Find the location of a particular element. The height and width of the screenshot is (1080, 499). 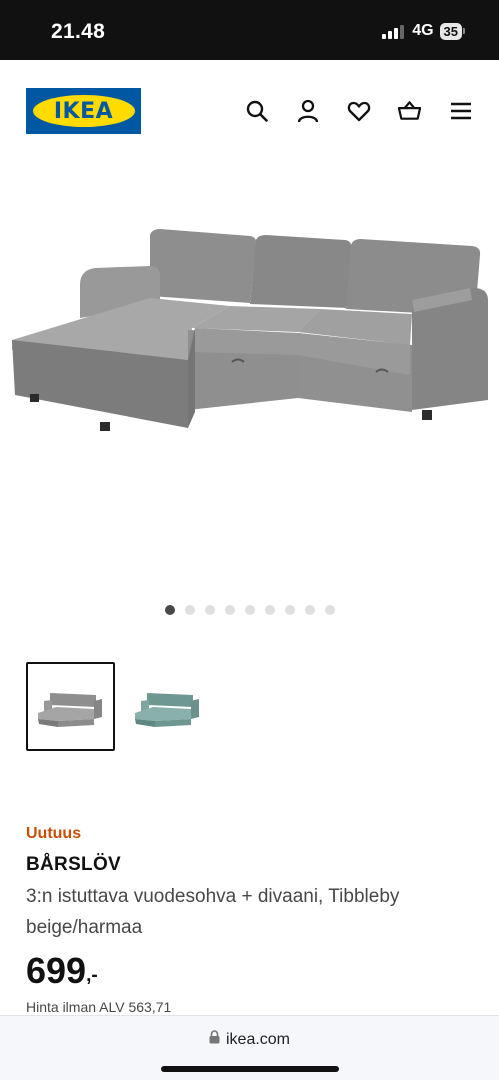

address-bar: ikea.com is located at coordinates (249, 1039).